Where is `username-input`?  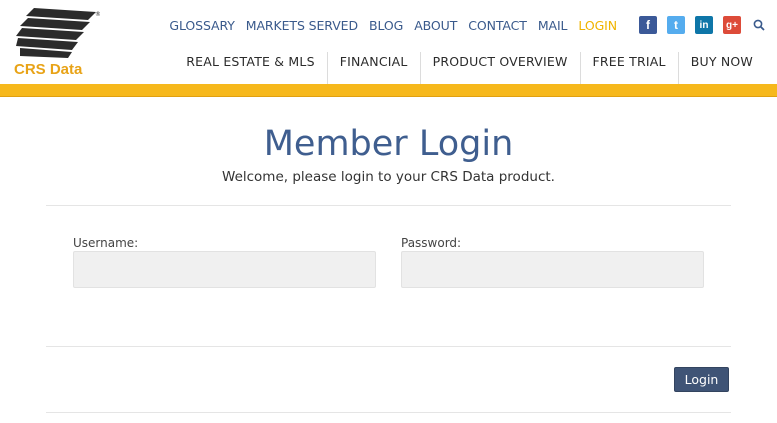
username-input is located at coordinates (224, 269).